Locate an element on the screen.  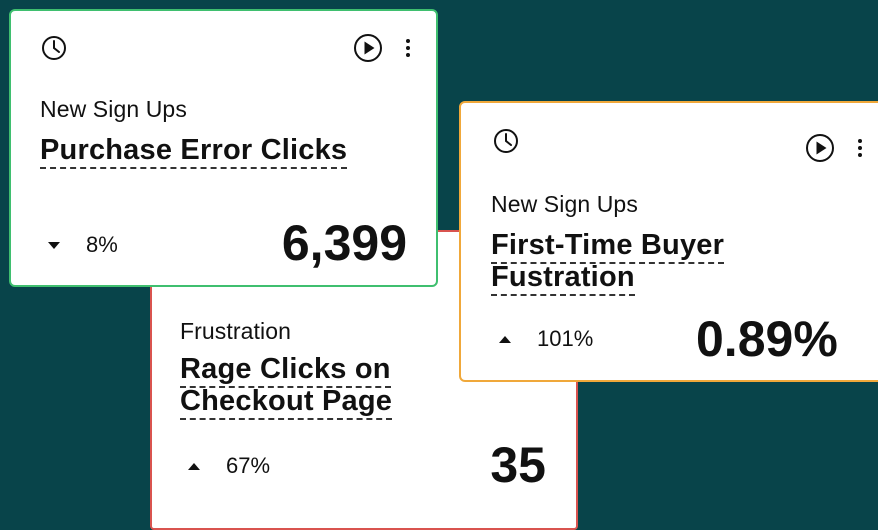
card-title-line-1: Purchase Error Clicks is located at coordinates (194, 151).